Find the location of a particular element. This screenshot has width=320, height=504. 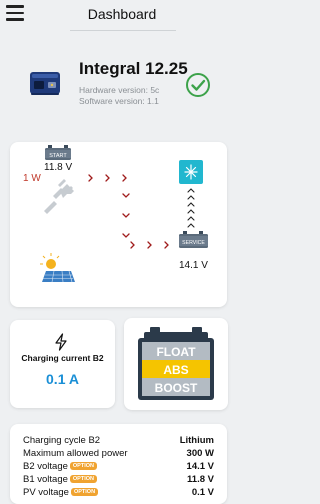

charging-current-value: 0.1 A is located at coordinates (62, 379).